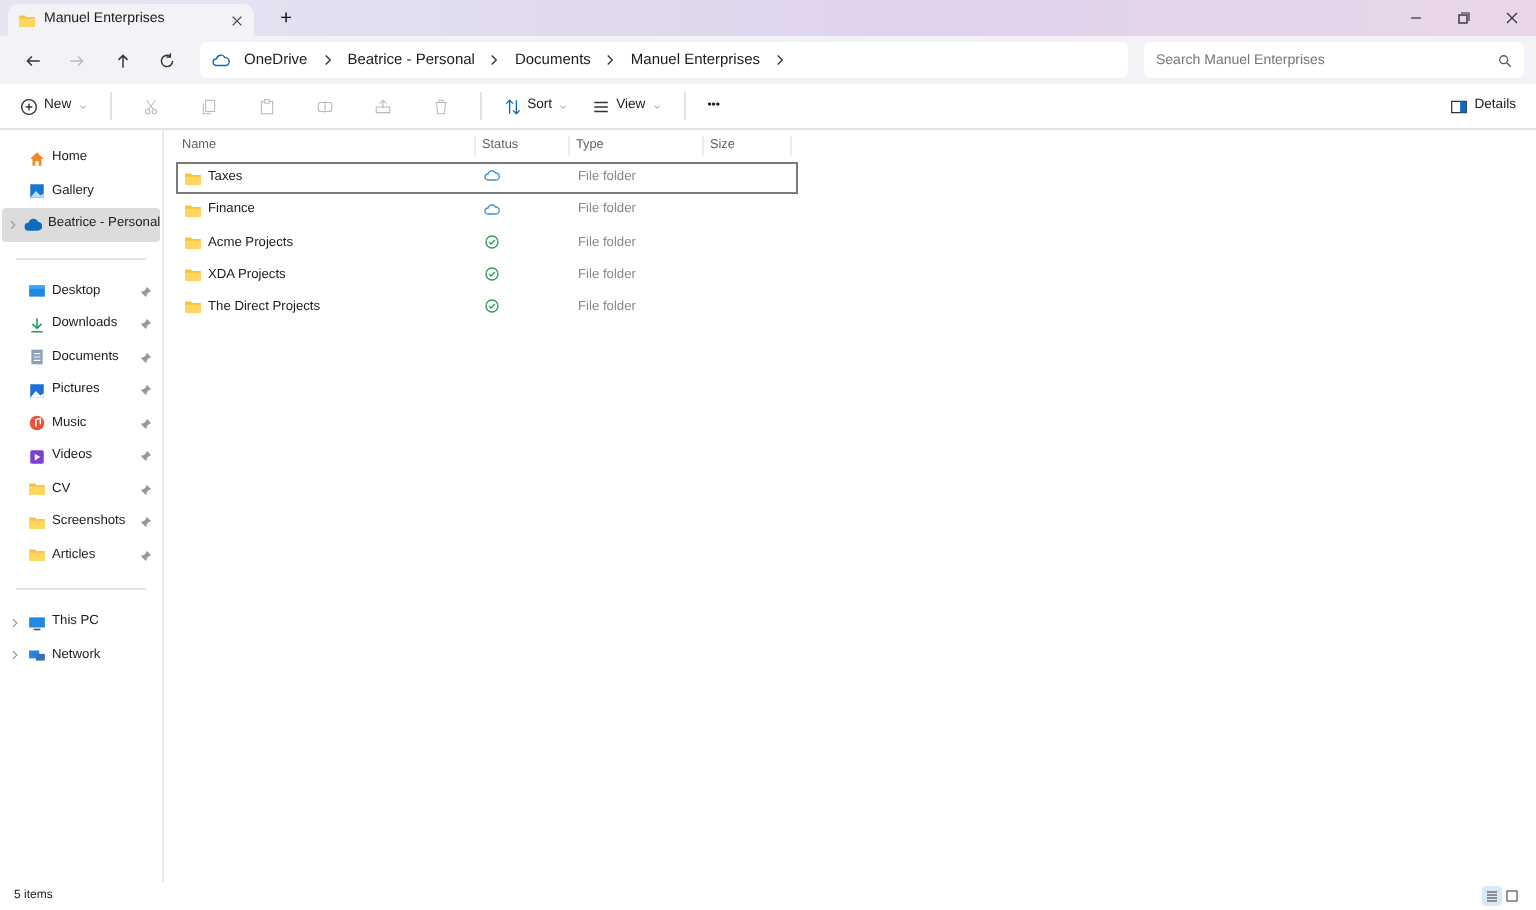 This screenshot has width=1536, height=910. Describe the element at coordinates (32, 60) in the screenshot. I see `back-icon` at that location.